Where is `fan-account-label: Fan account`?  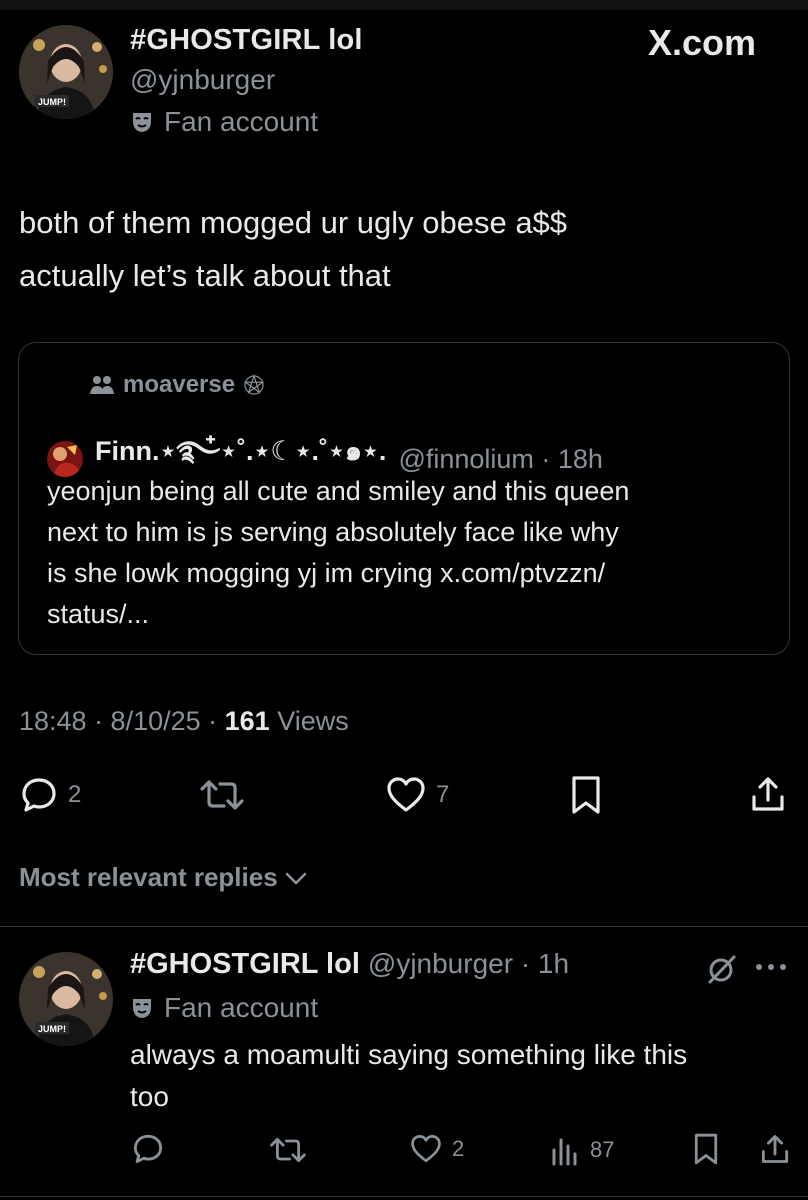 fan-account-label: Fan account is located at coordinates (224, 122).